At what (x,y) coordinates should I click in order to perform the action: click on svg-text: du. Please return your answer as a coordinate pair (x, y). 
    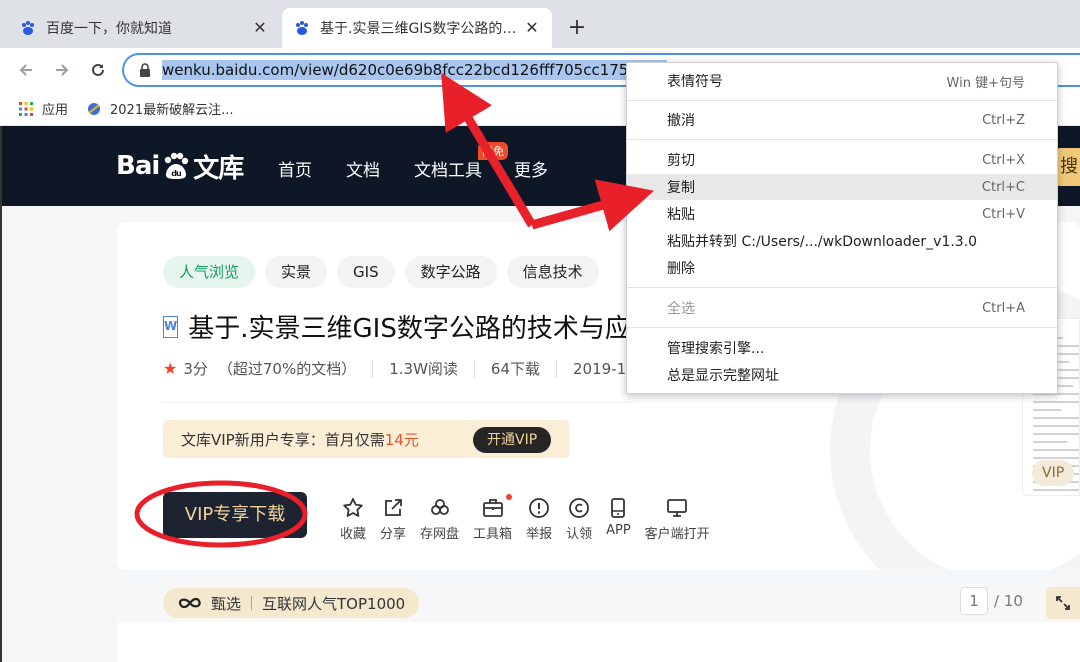
    Looking at the image, I should click on (177, 173).